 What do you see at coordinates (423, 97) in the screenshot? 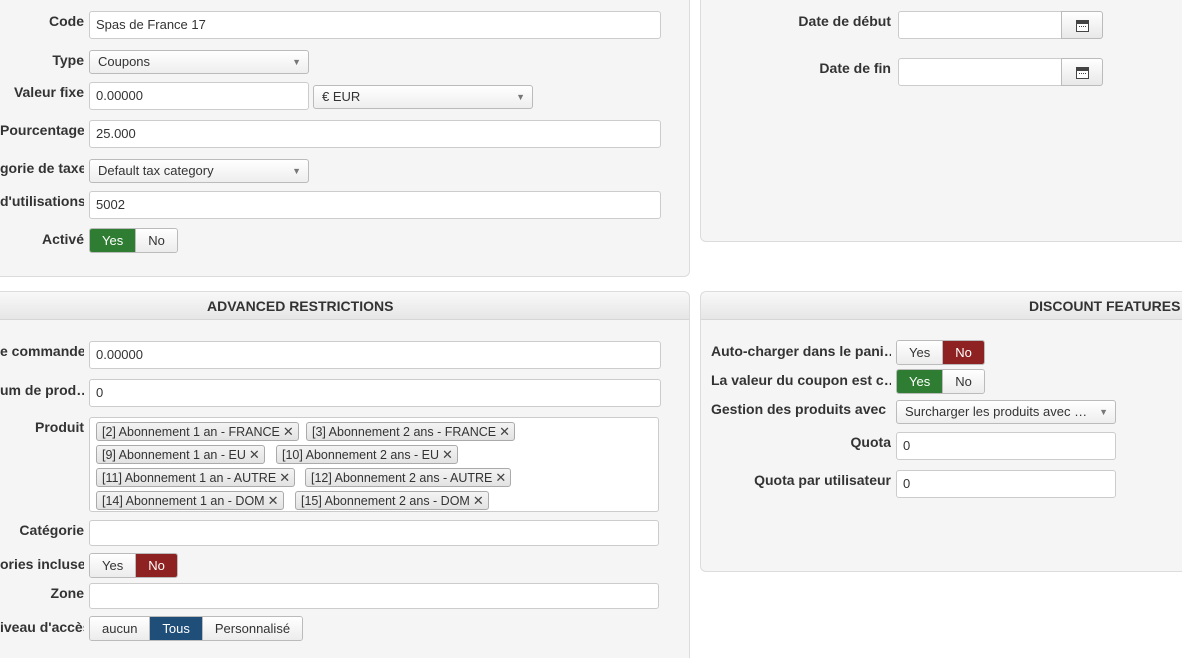
I see `currency-select: € EUR ▼` at bounding box center [423, 97].